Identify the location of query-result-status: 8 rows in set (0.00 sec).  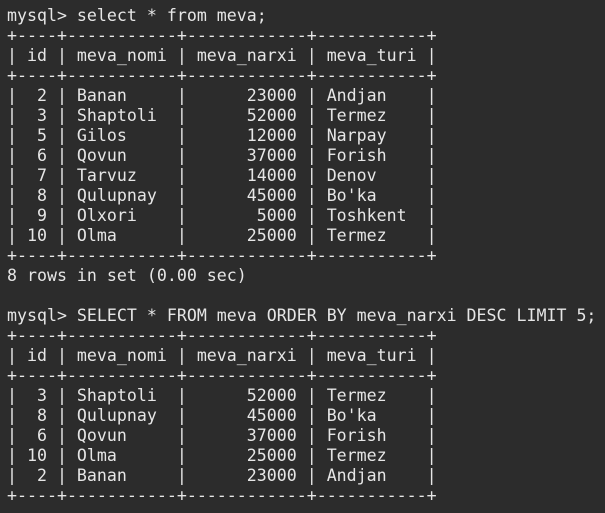
(127, 275).